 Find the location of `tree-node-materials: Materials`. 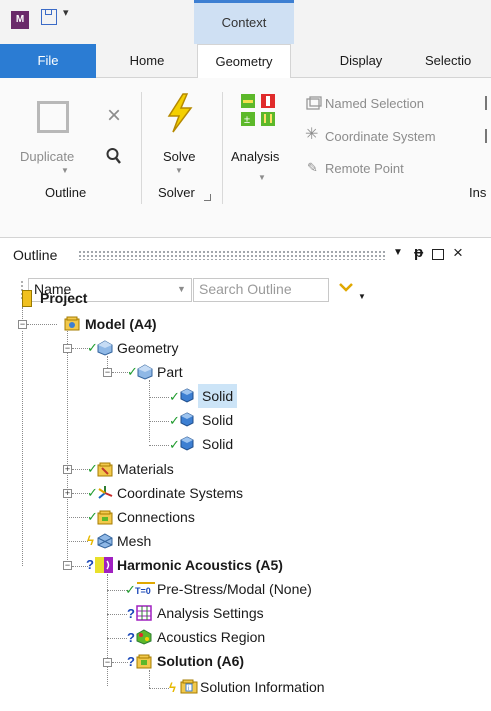

tree-node-materials: Materials is located at coordinates (145, 469).